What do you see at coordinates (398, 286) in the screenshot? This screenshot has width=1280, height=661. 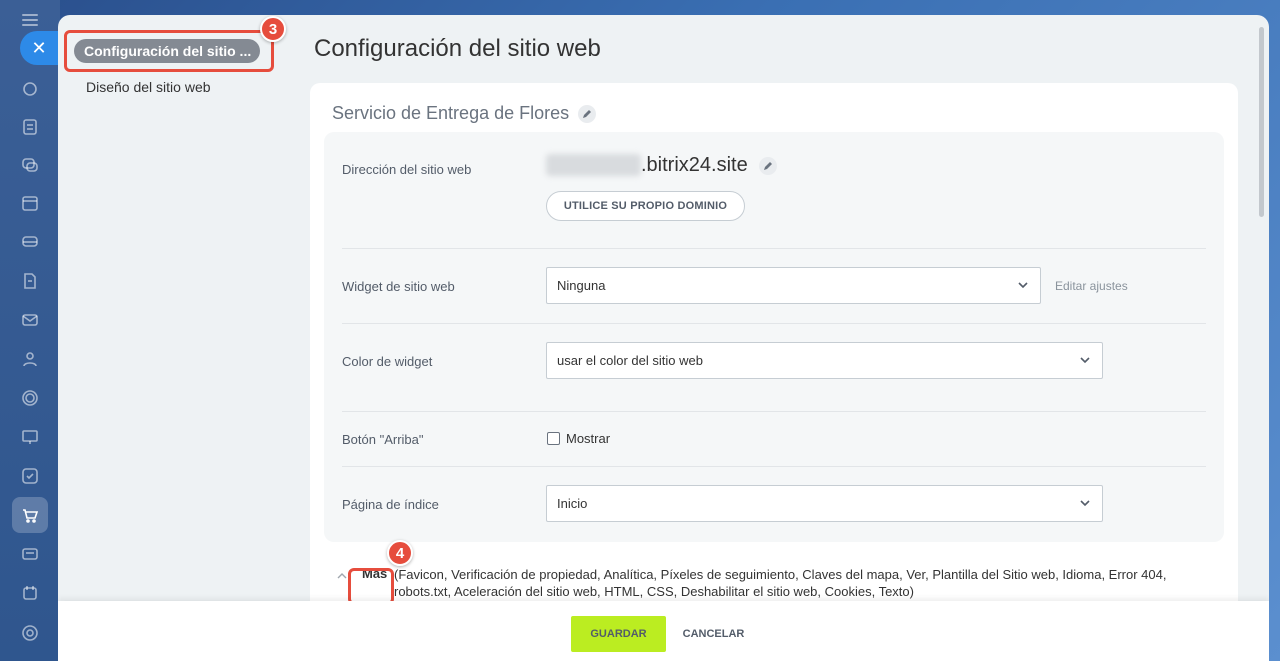 I see `widget-label: Widget de sitio web` at bounding box center [398, 286].